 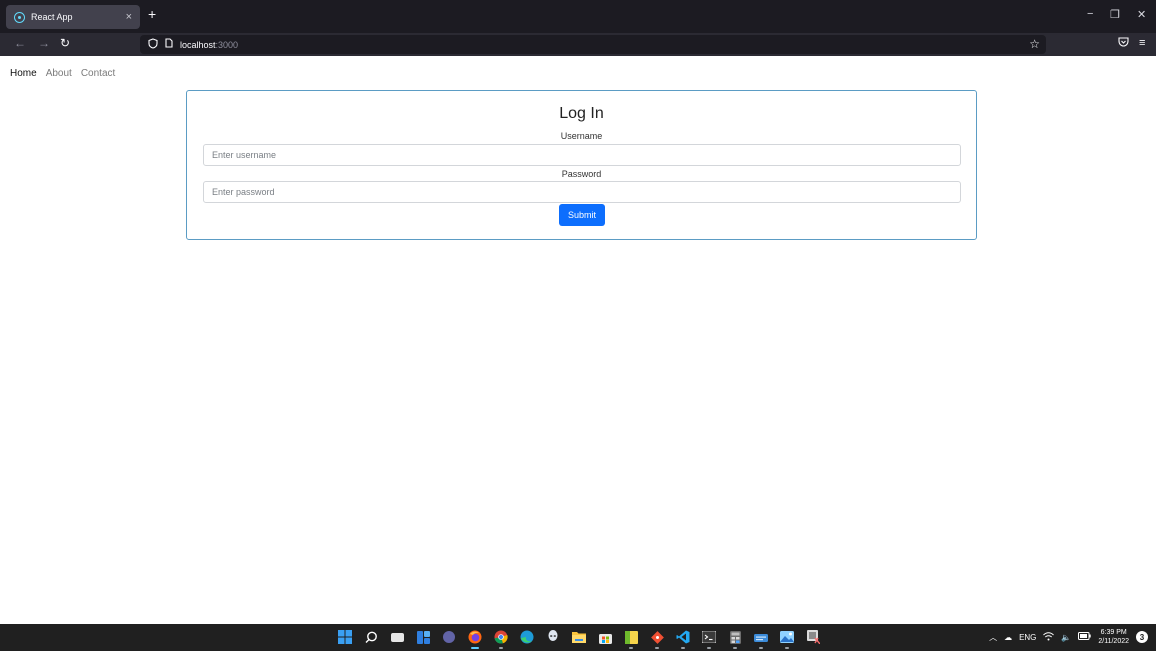 I want to click on url-host: localhost, so click(x=198, y=44).